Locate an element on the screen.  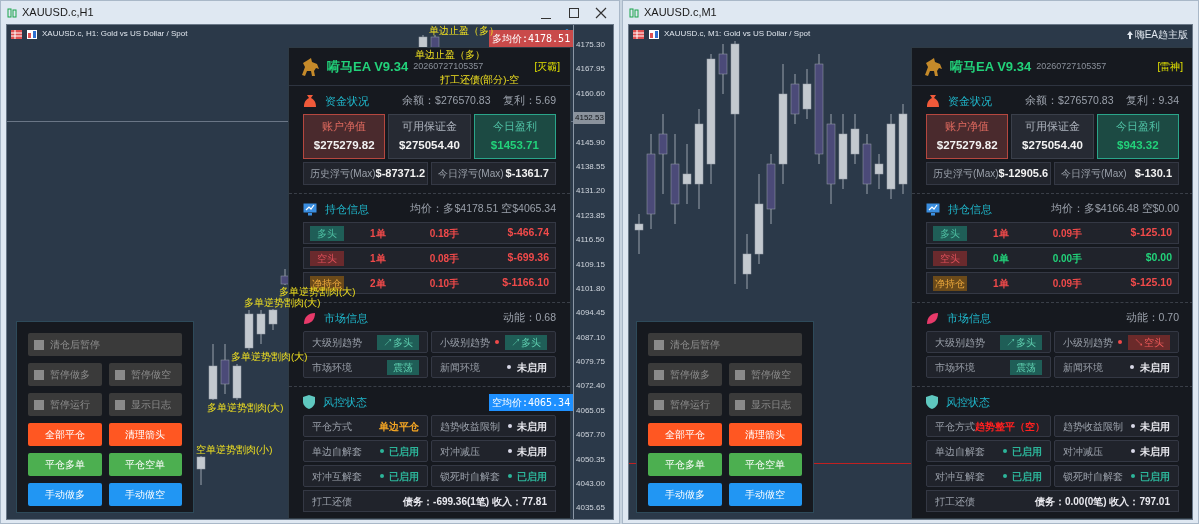
mode-label: [灭霸] is located at coordinates (547, 67).